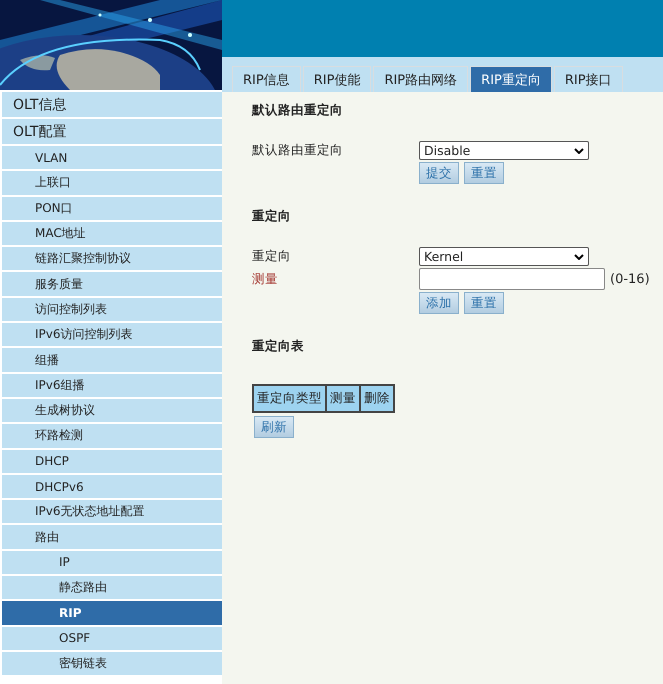  Describe the element at coordinates (112, 486) in the screenshot. I see `sidebar-item: DHCPv6` at that location.